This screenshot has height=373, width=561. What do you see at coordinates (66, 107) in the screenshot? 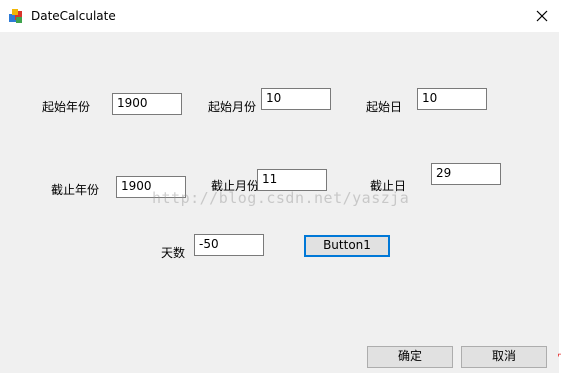
I see `start-year-label: 起始年份` at bounding box center [66, 107].